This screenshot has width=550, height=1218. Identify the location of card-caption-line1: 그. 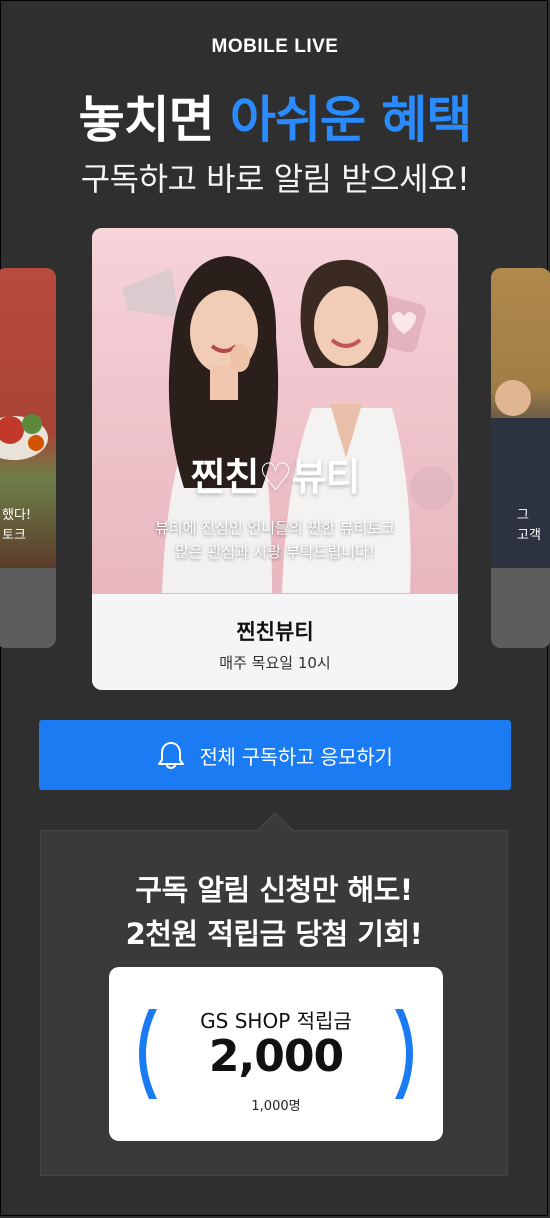
(523, 515).